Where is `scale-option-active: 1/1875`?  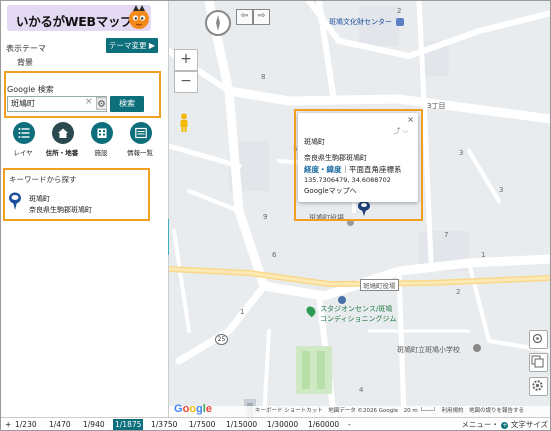 scale-option-active: 1/1875 is located at coordinates (128, 424).